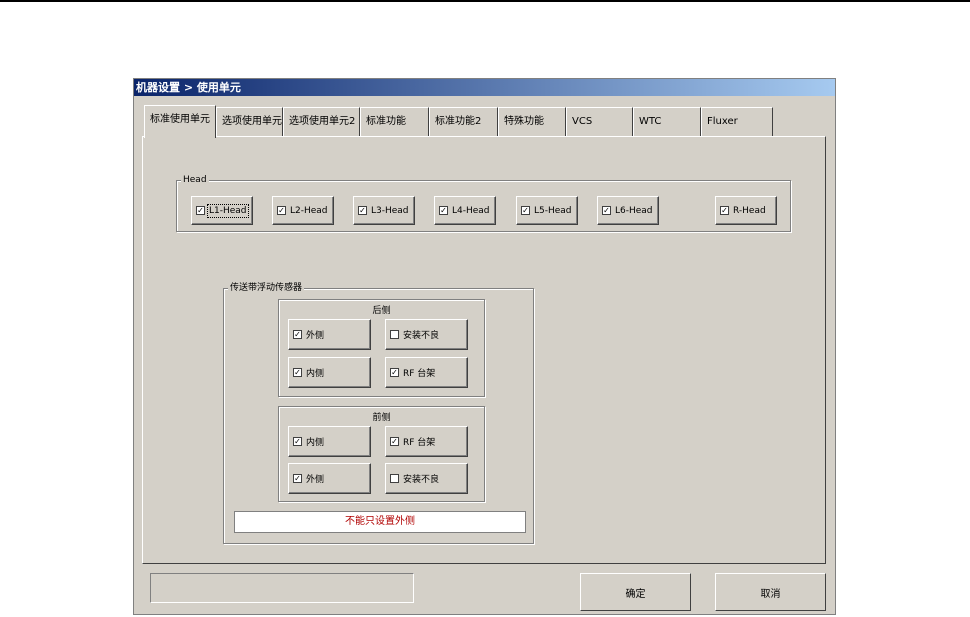  What do you see at coordinates (309, 210) in the screenshot?
I see `checkbox-label: L2-Head` at bounding box center [309, 210].